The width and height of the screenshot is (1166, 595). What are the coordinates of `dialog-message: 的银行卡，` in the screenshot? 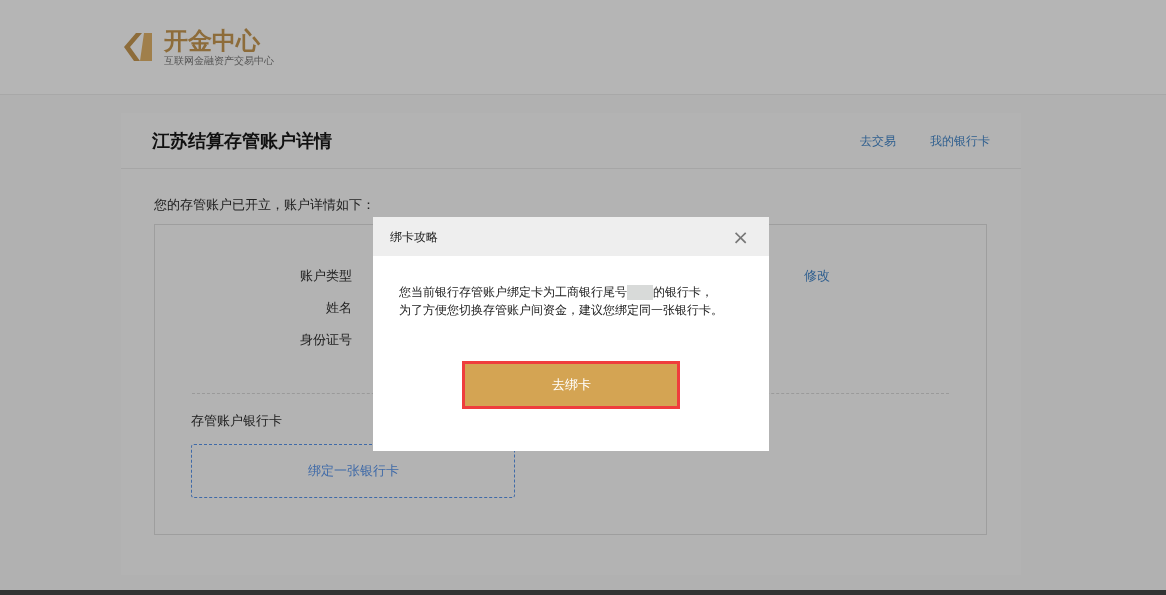 It's located at (683, 292).